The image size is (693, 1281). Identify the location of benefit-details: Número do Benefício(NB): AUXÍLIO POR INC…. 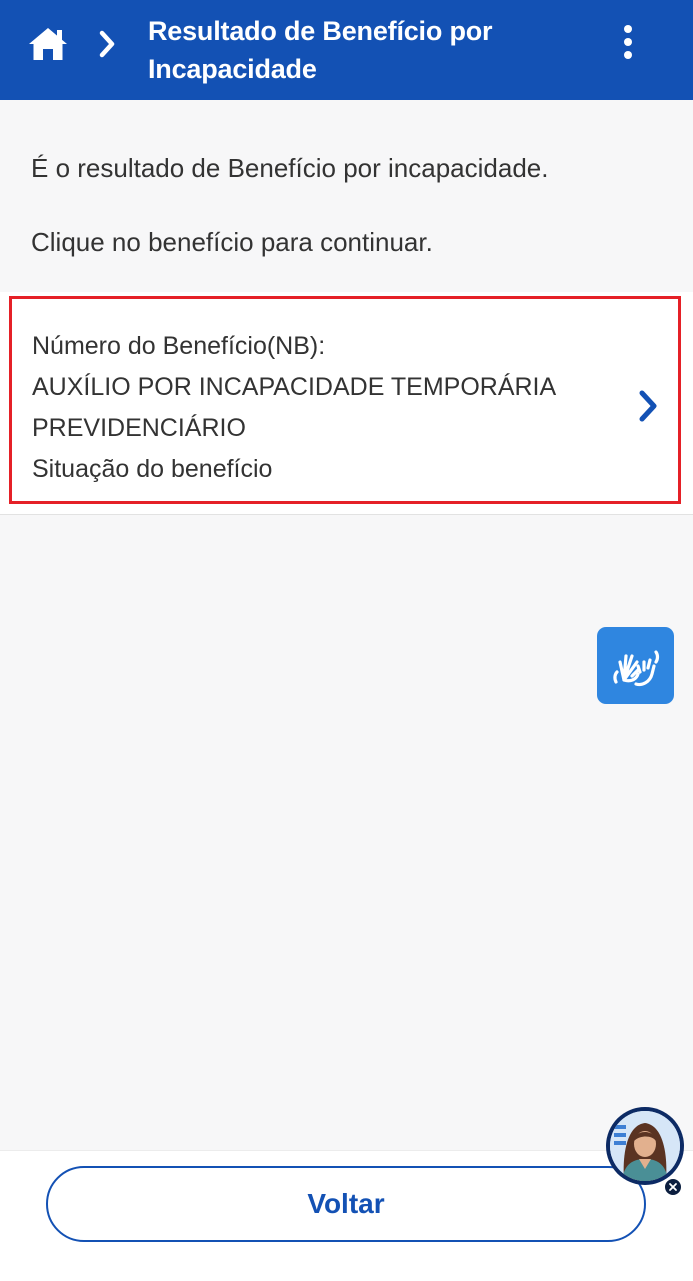
(322, 408).